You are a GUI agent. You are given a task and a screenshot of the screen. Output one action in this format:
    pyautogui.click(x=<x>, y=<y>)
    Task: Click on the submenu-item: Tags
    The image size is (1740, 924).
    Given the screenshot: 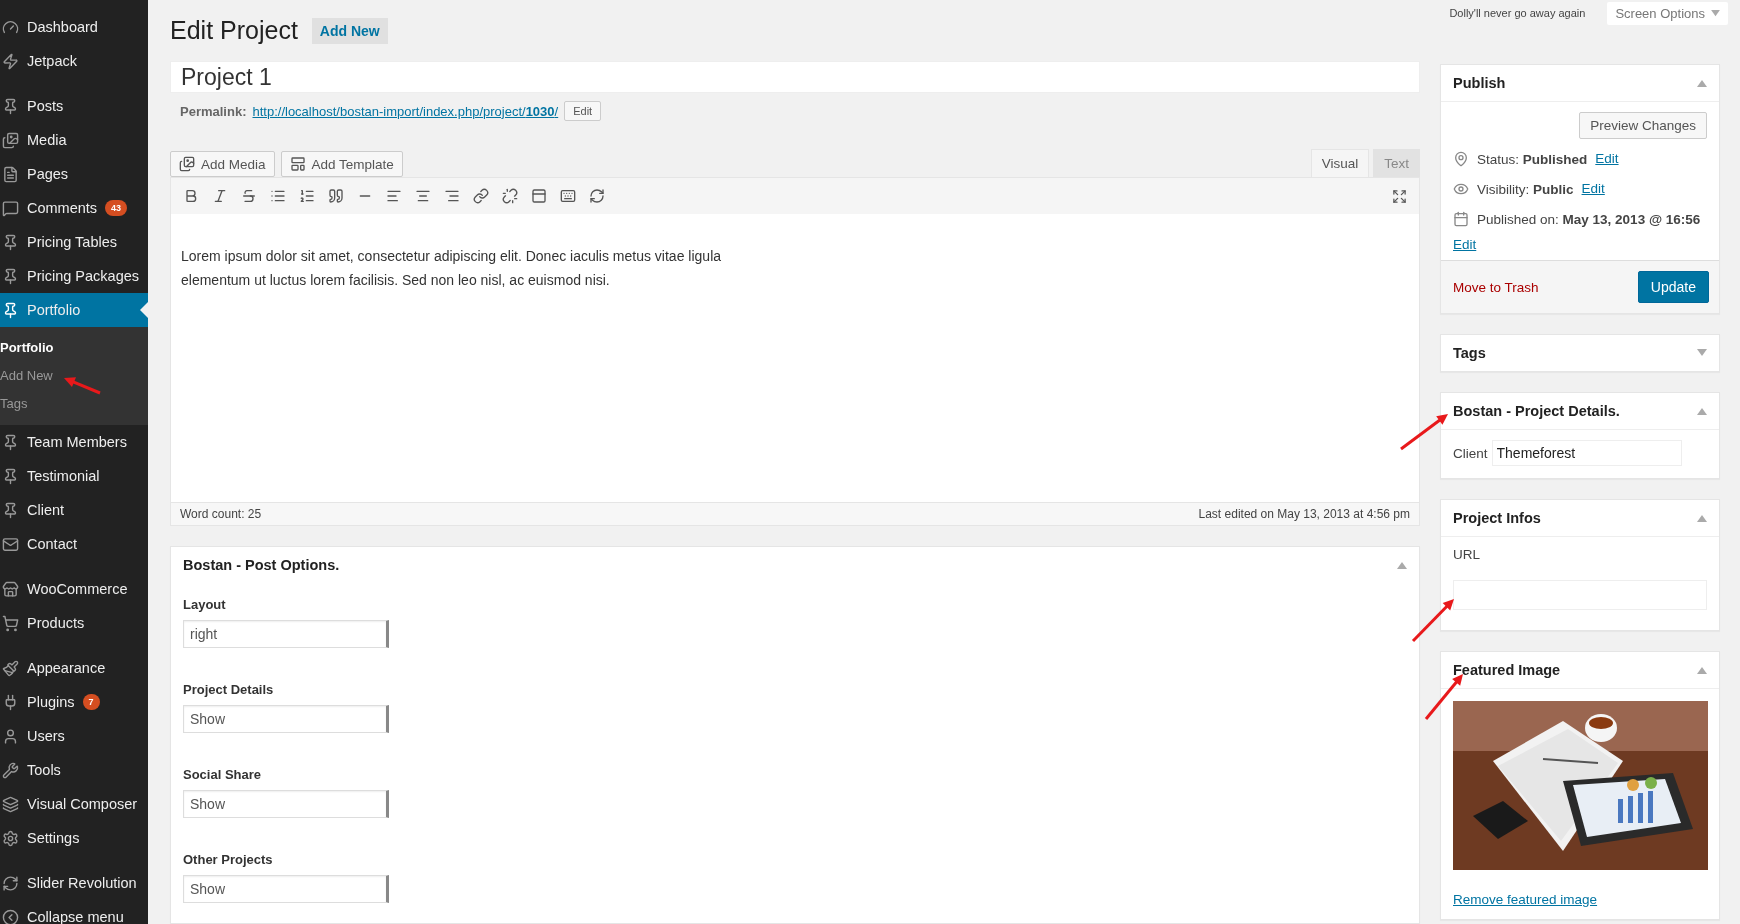 What is the action you would take?
    pyautogui.click(x=74, y=403)
    